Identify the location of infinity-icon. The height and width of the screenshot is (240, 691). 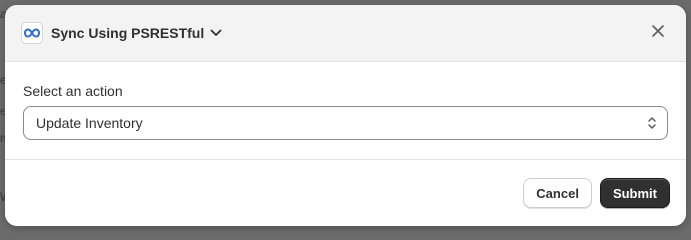
(32, 33).